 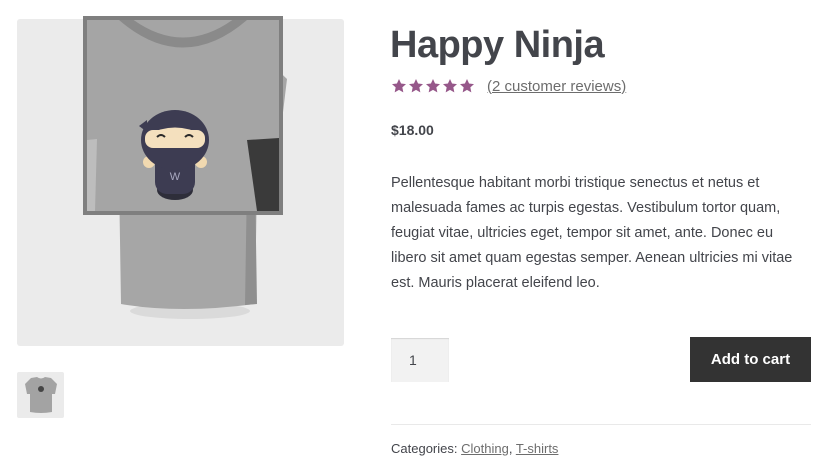 I want to click on tshirt-thumbnail-image, so click(x=41, y=395).